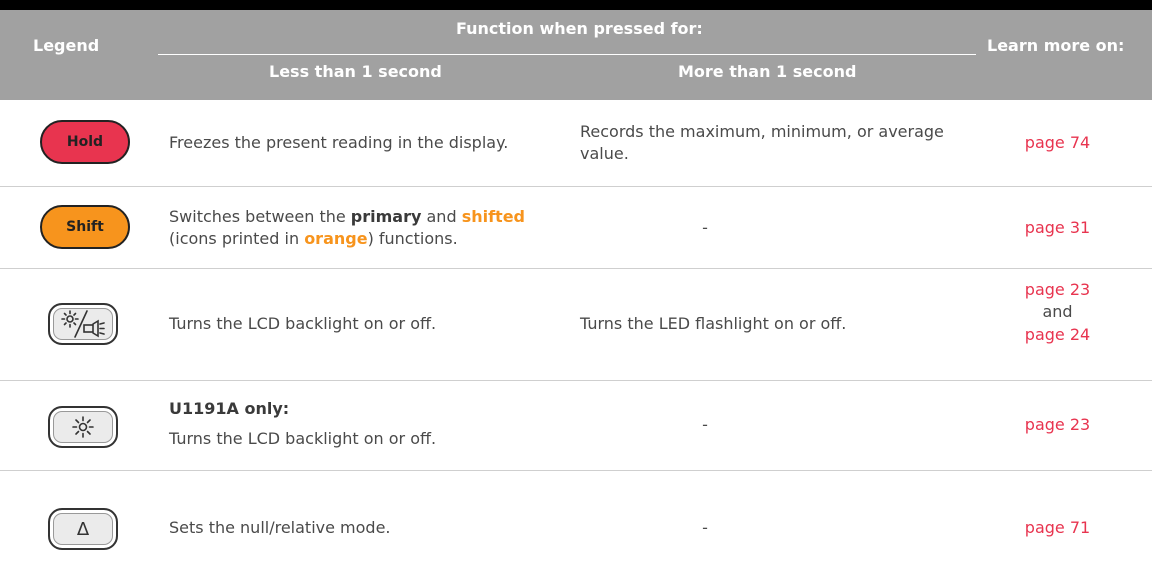 This screenshot has height=580, width=1152. Describe the element at coordinates (1057, 311) in the screenshot. I see `and-text: and` at that location.